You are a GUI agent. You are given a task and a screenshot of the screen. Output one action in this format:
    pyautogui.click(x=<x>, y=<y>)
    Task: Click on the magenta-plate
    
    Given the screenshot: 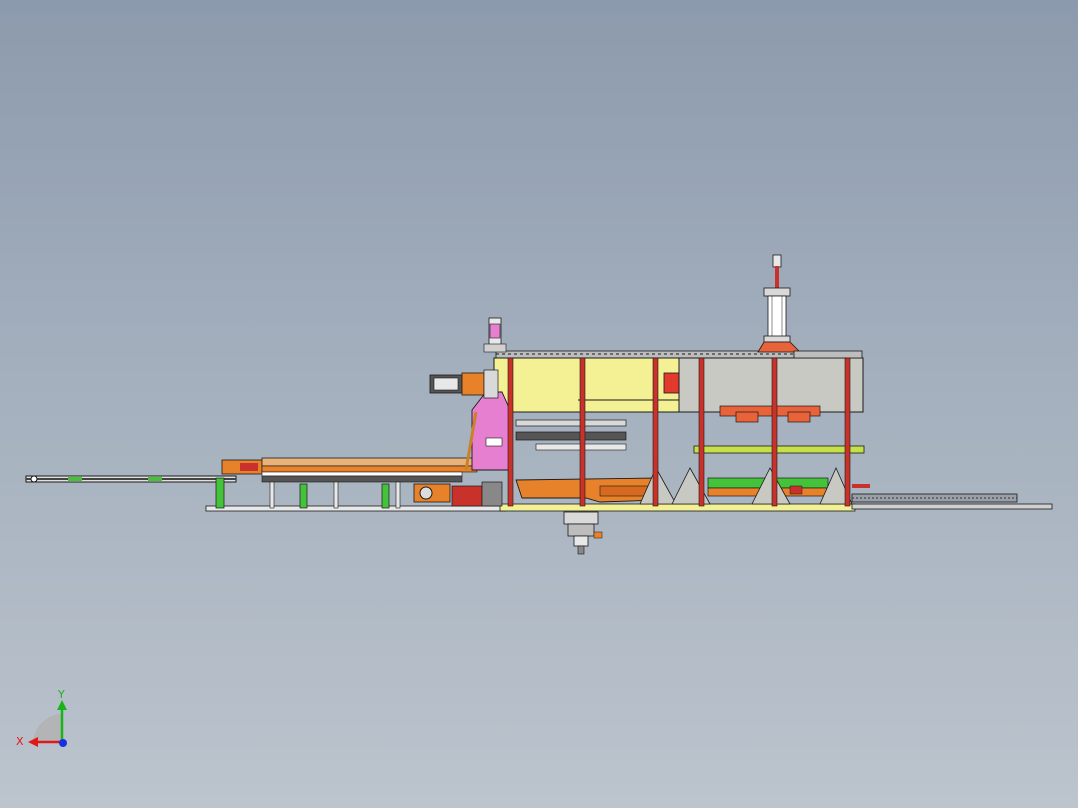 What is the action you would take?
    pyautogui.click(x=487, y=431)
    